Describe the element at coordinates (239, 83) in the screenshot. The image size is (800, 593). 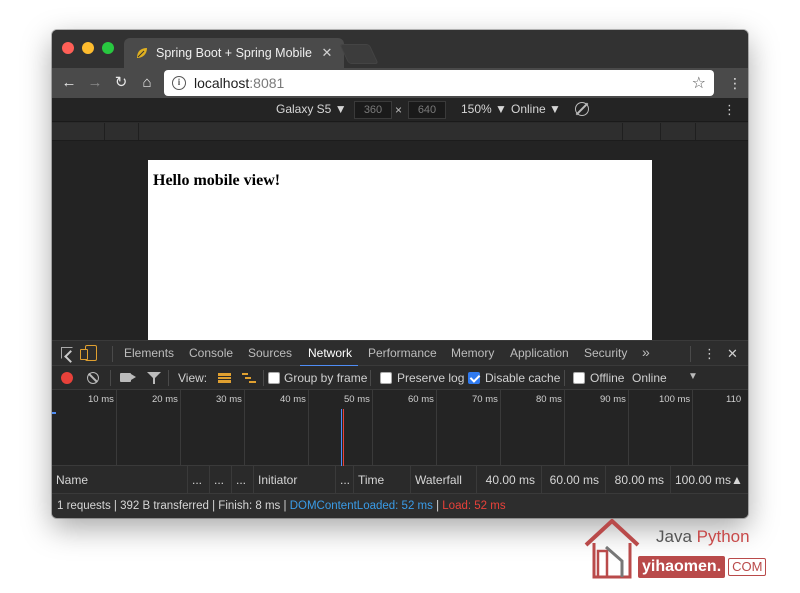
I see `url-text: localhost:8081` at that location.